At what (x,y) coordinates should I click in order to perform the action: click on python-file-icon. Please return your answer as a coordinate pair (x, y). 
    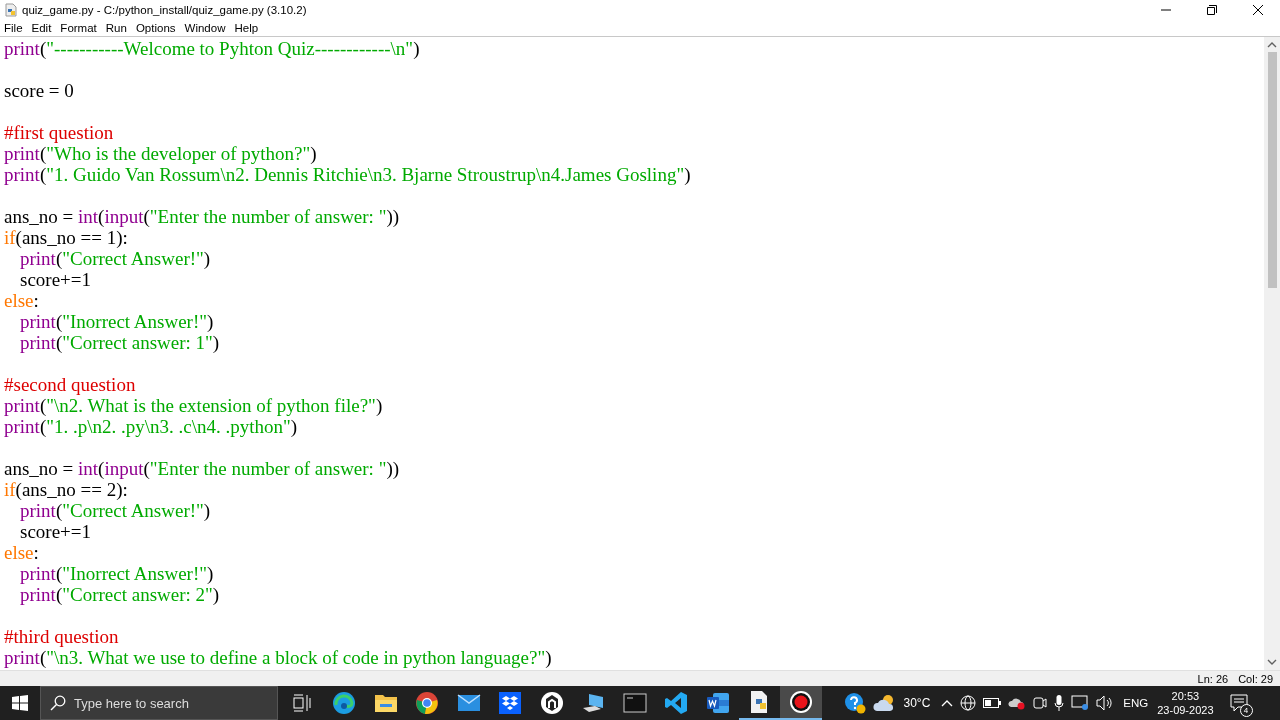
    Looking at the image, I should click on (11, 10).